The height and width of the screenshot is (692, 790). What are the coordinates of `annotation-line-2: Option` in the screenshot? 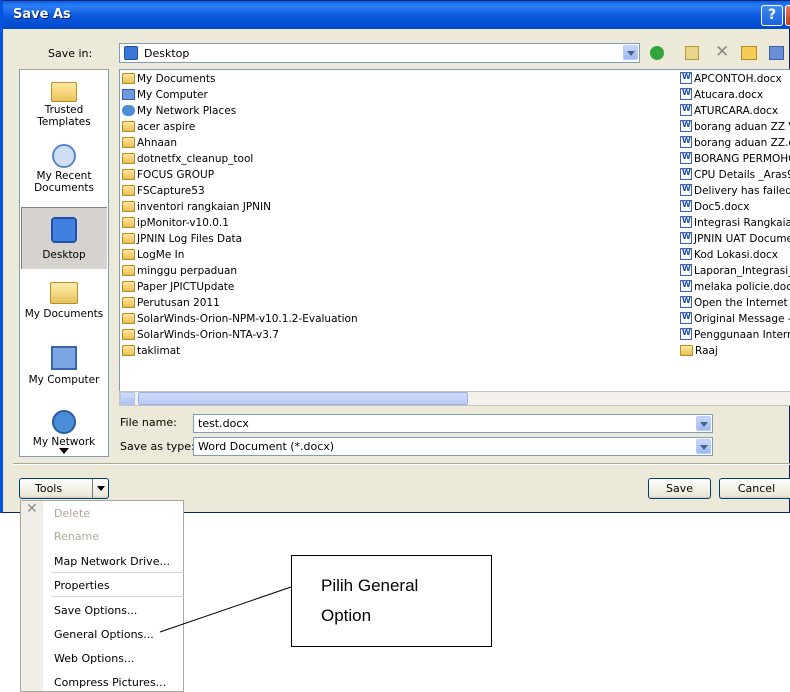 It's located at (346, 615).